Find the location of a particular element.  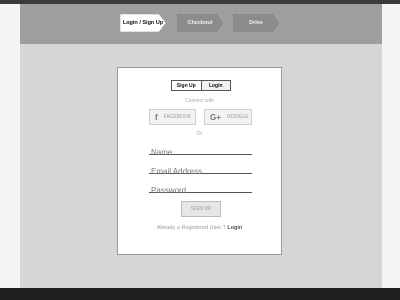

right-margin is located at coordinates (391, 146).